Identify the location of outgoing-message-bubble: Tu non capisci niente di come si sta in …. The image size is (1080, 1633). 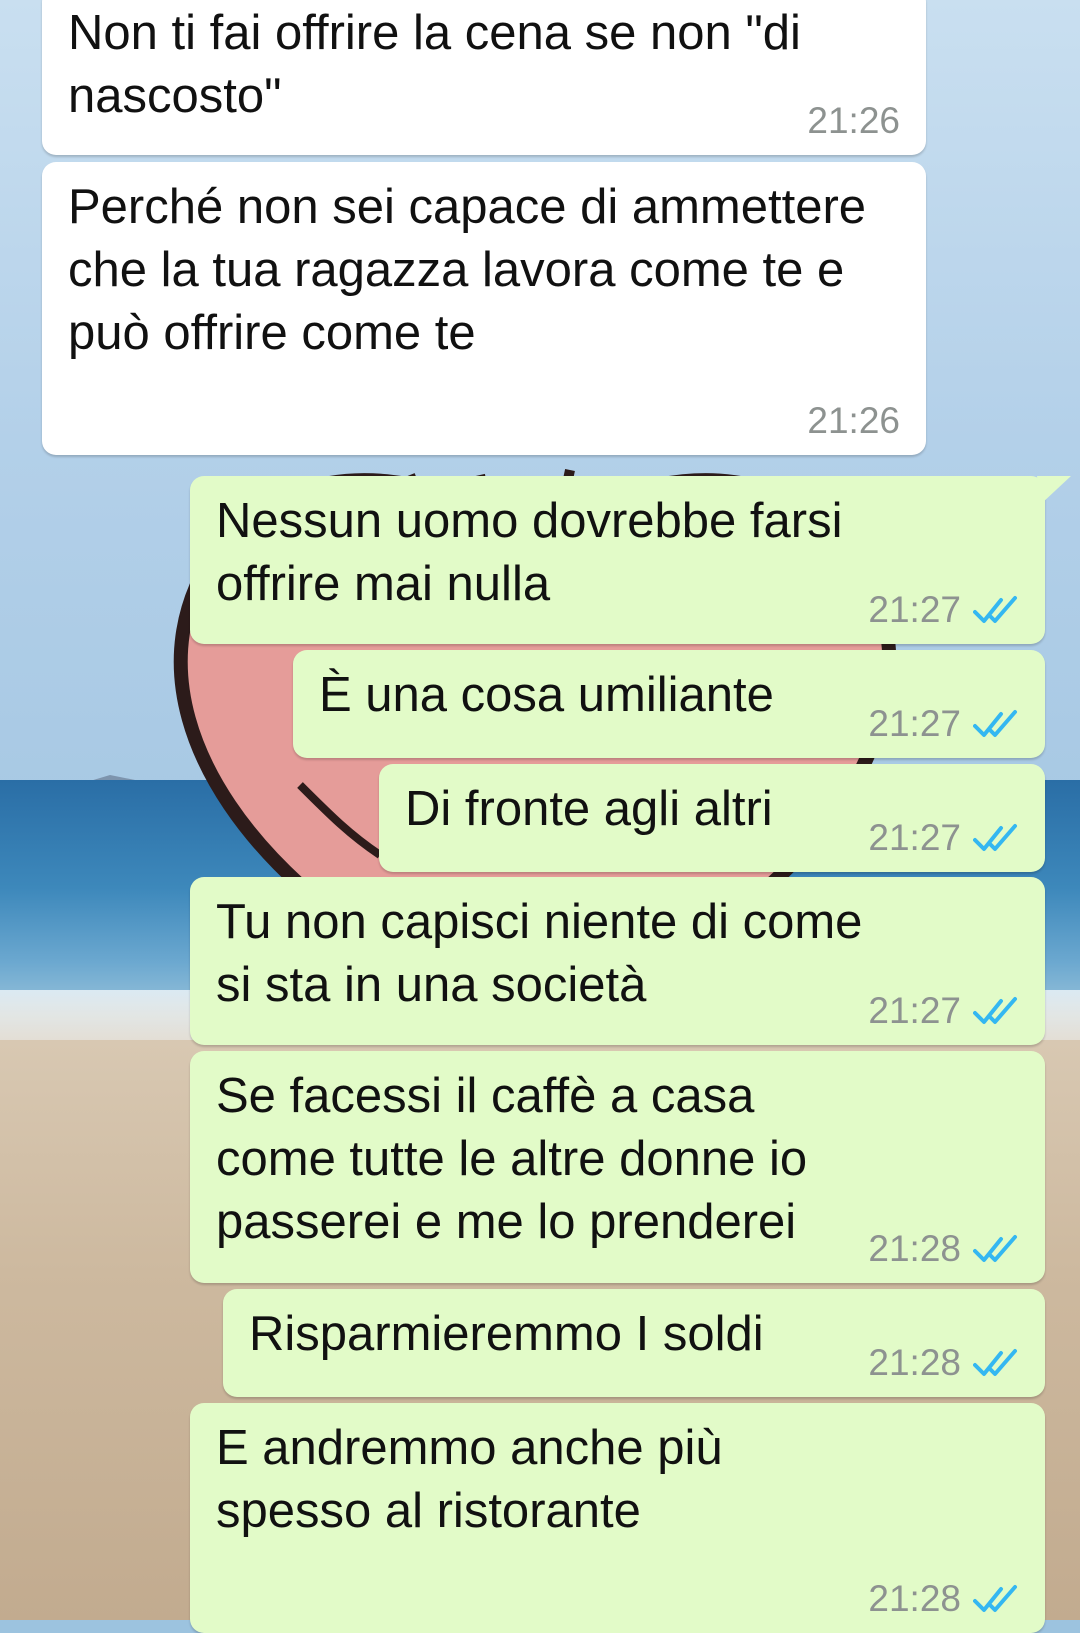
(617, 961).